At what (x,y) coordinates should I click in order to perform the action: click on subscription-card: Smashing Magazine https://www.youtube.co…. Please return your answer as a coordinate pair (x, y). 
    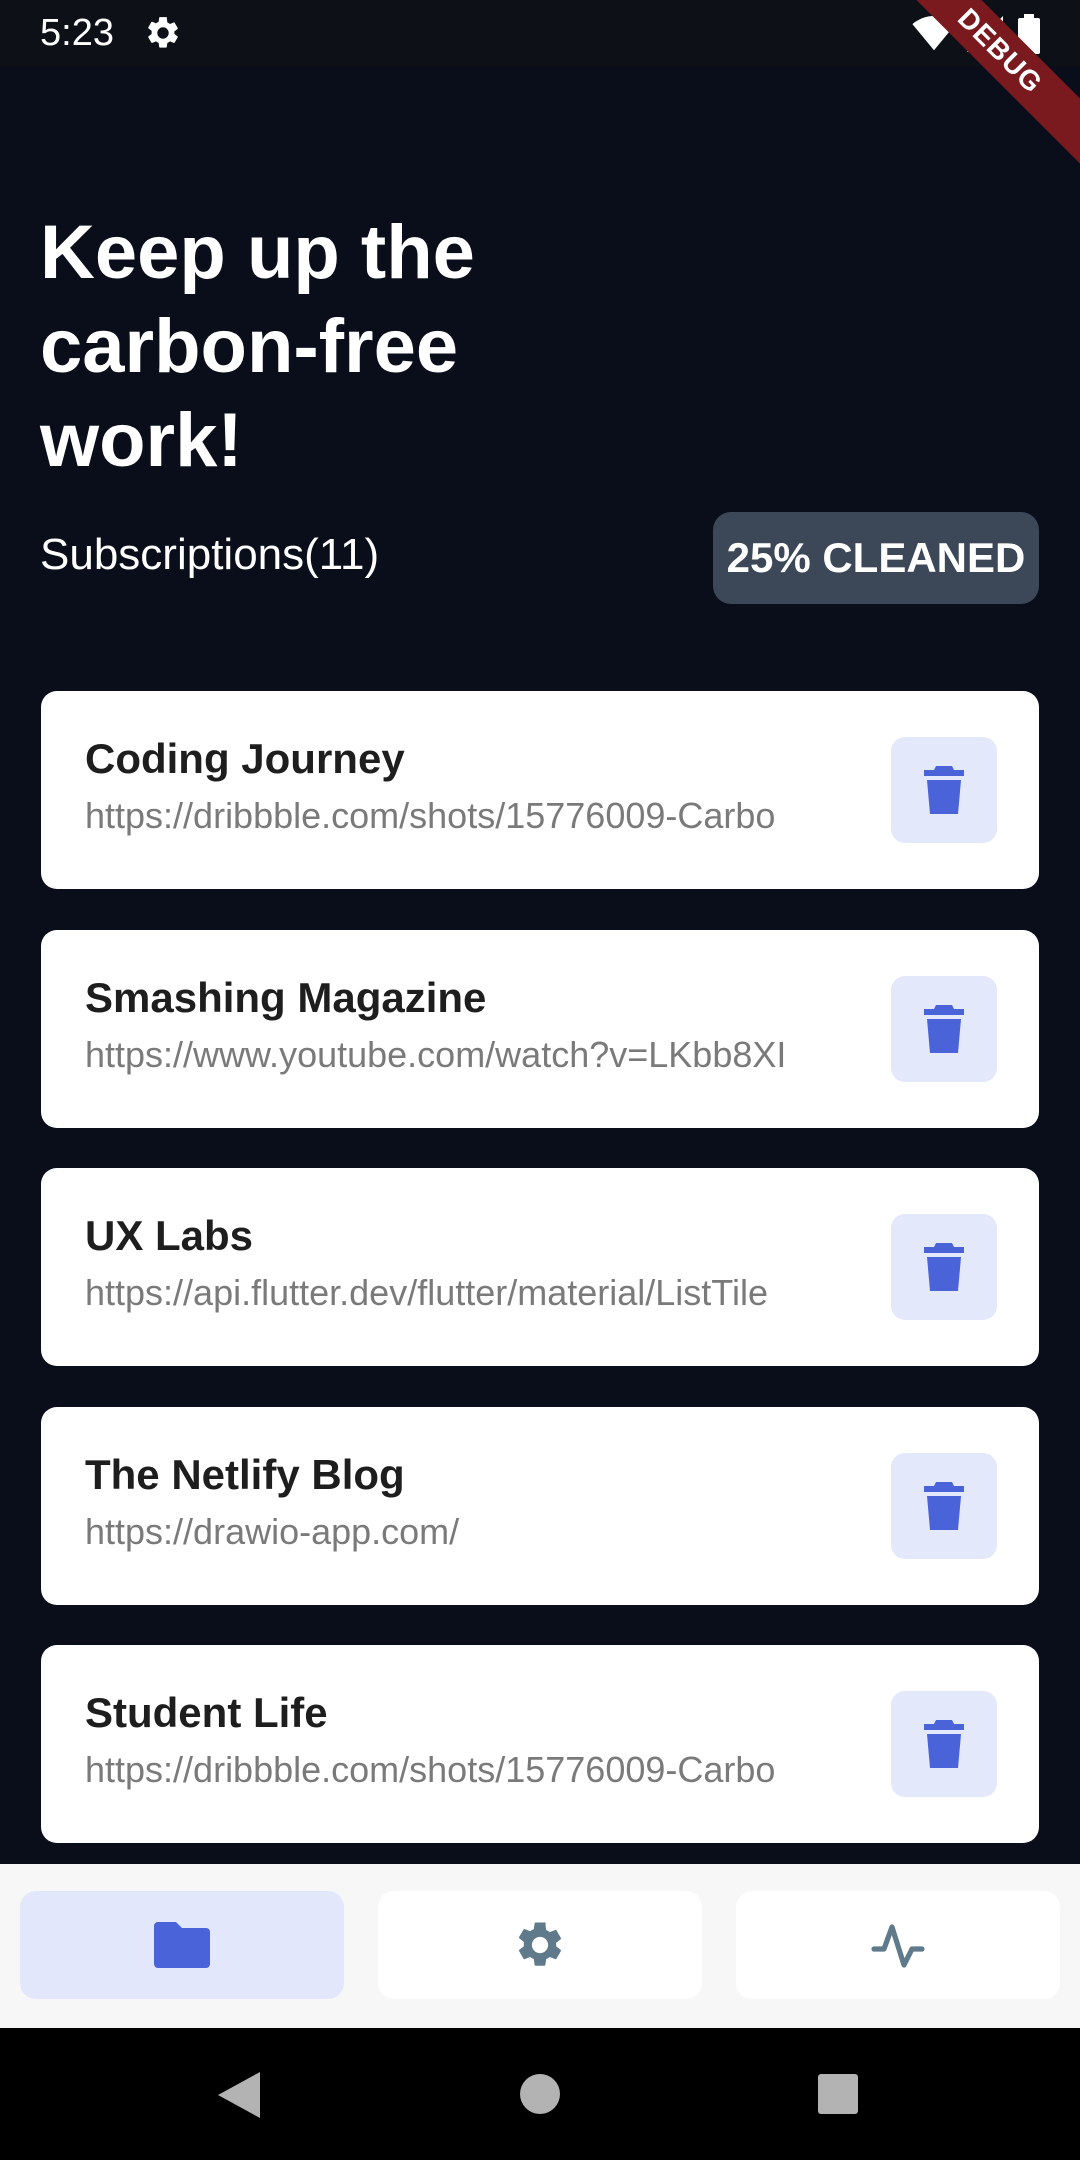
    Looking at the image, I should click on (540, 1029).